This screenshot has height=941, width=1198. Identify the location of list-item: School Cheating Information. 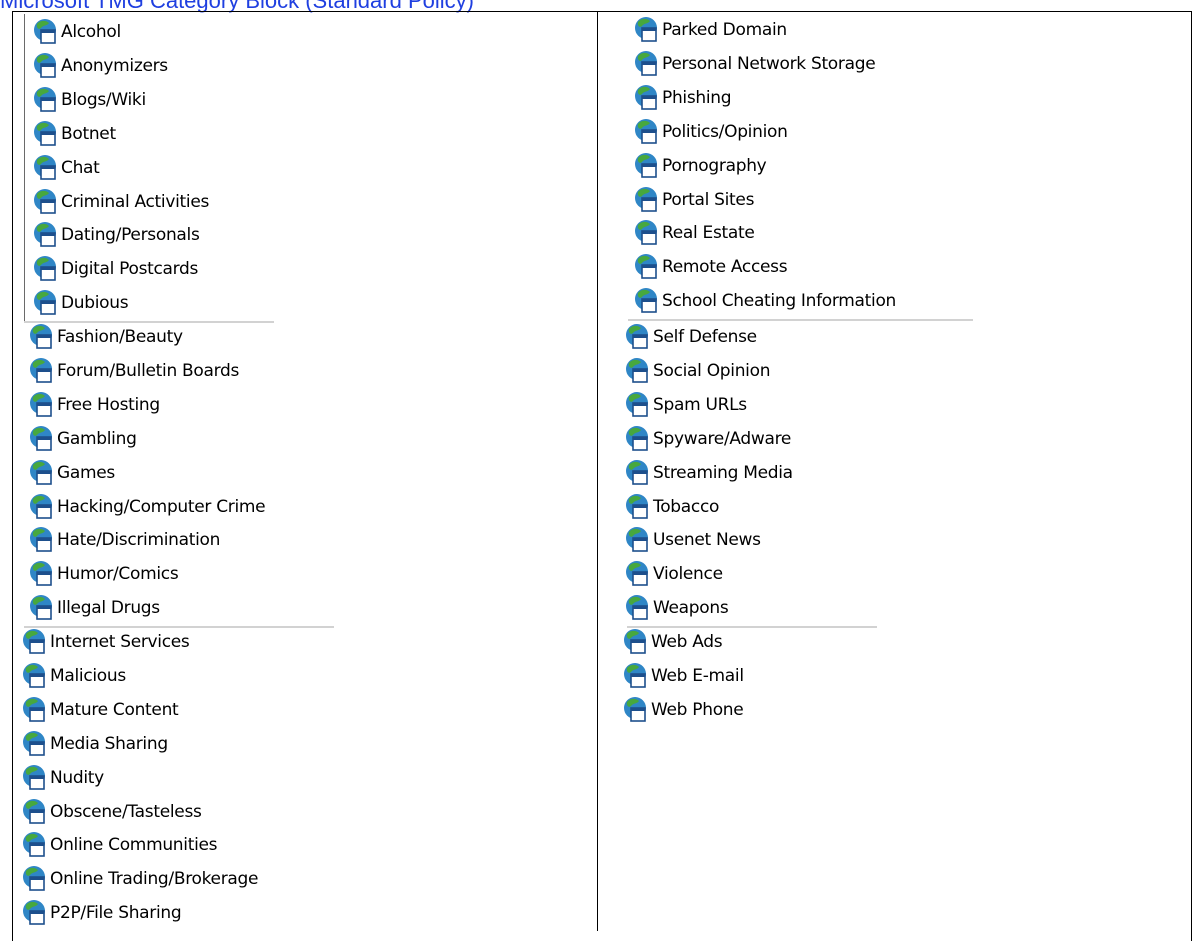
(764, 301).